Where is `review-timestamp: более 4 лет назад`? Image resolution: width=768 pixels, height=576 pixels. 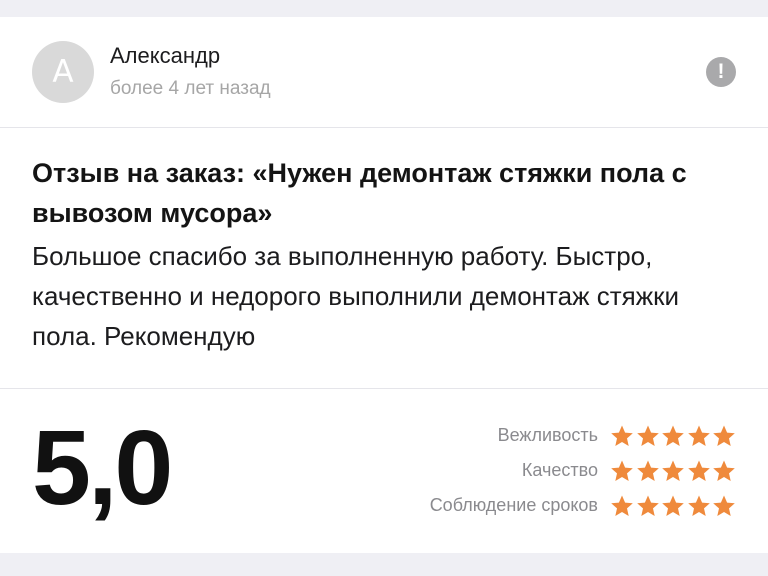
review-timestamp: более 4 лет назад is located at coordinates (190, 88).